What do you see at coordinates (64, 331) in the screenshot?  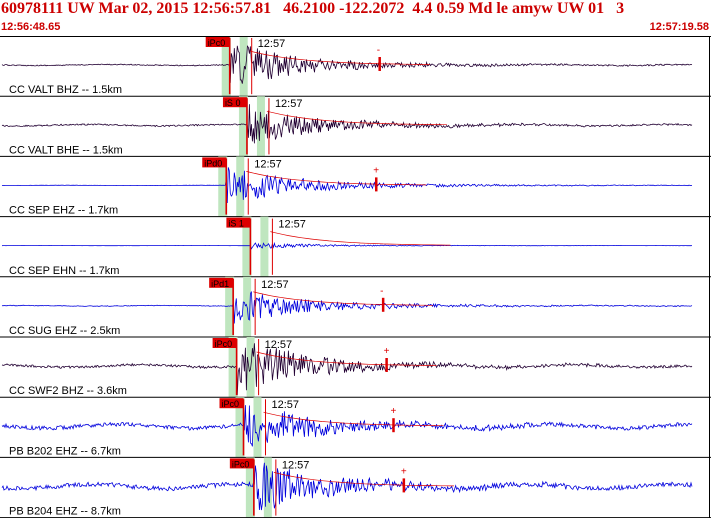 I see `channel-label: CC SUG EHZ -- 2.5km` at bounding box center [64, 331].